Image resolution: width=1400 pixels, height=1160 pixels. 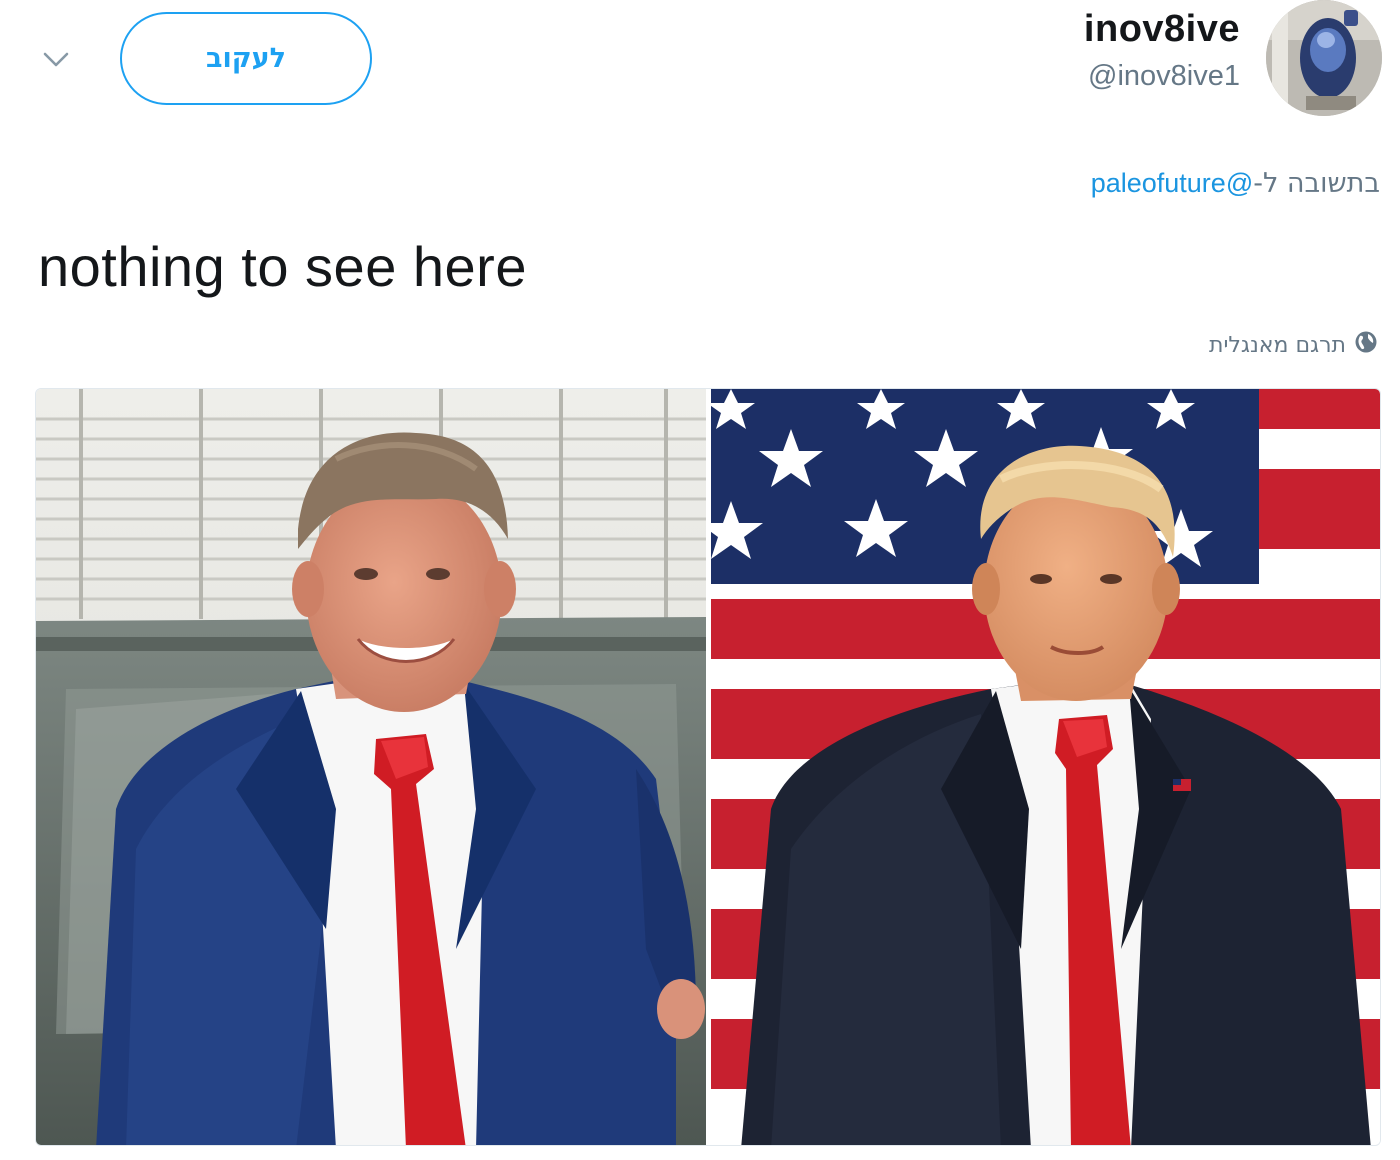 I want to click on translate-link: תרגם מאנגלית, so click(x=1293, y=345).